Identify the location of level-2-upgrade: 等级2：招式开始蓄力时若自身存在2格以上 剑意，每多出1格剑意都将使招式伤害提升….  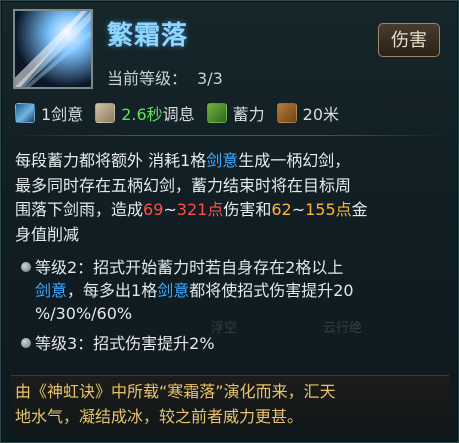
(230, 290).